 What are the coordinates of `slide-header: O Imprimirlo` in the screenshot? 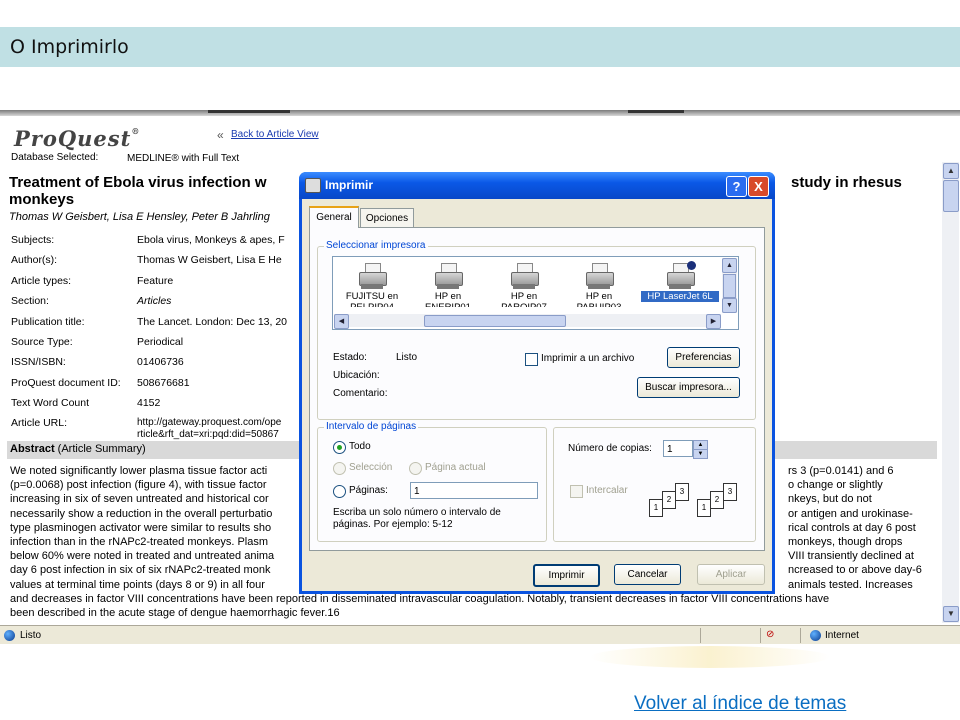 It's located at (480, 47).